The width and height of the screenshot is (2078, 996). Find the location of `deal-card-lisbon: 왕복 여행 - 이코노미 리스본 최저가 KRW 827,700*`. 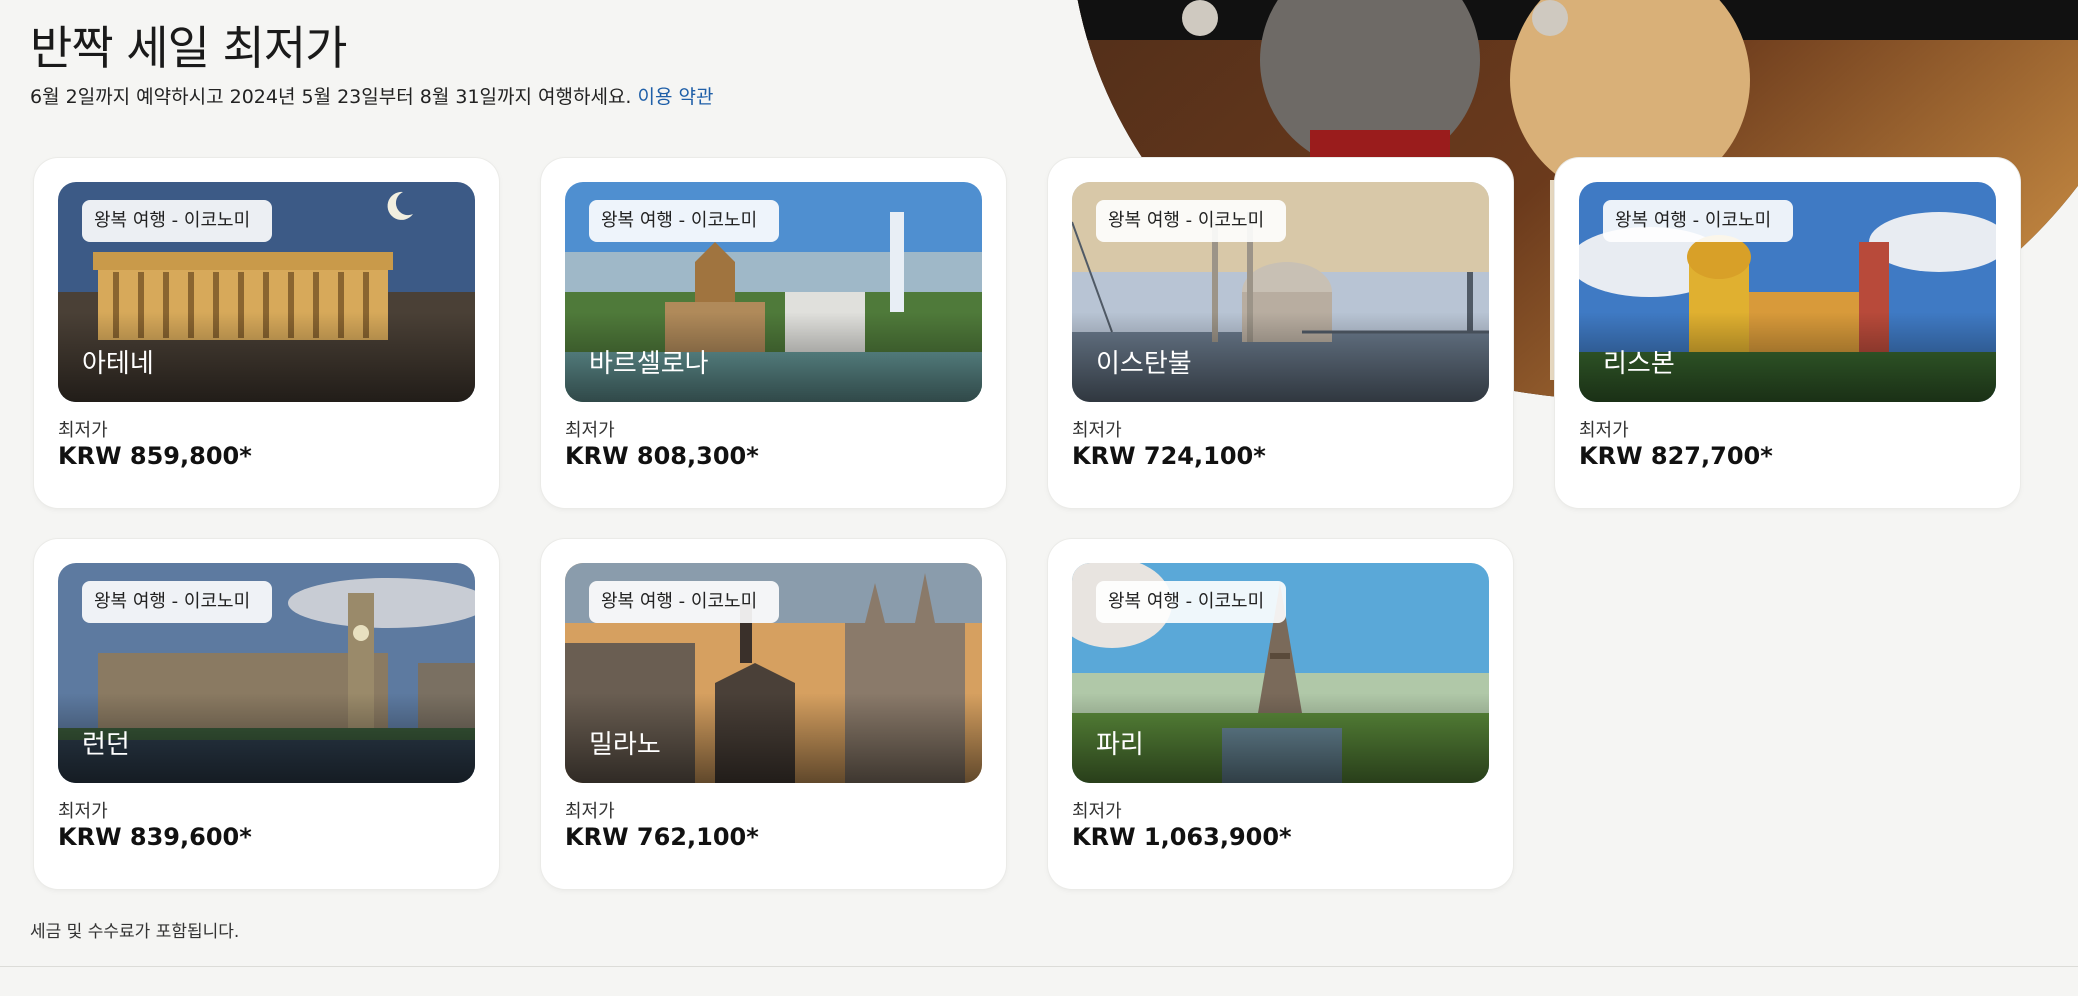

deal-card-lisbon: 왕복 여행 - 이코노미 리스본 최저가 KRW 827,700* is located at coordinates (1787, 333).